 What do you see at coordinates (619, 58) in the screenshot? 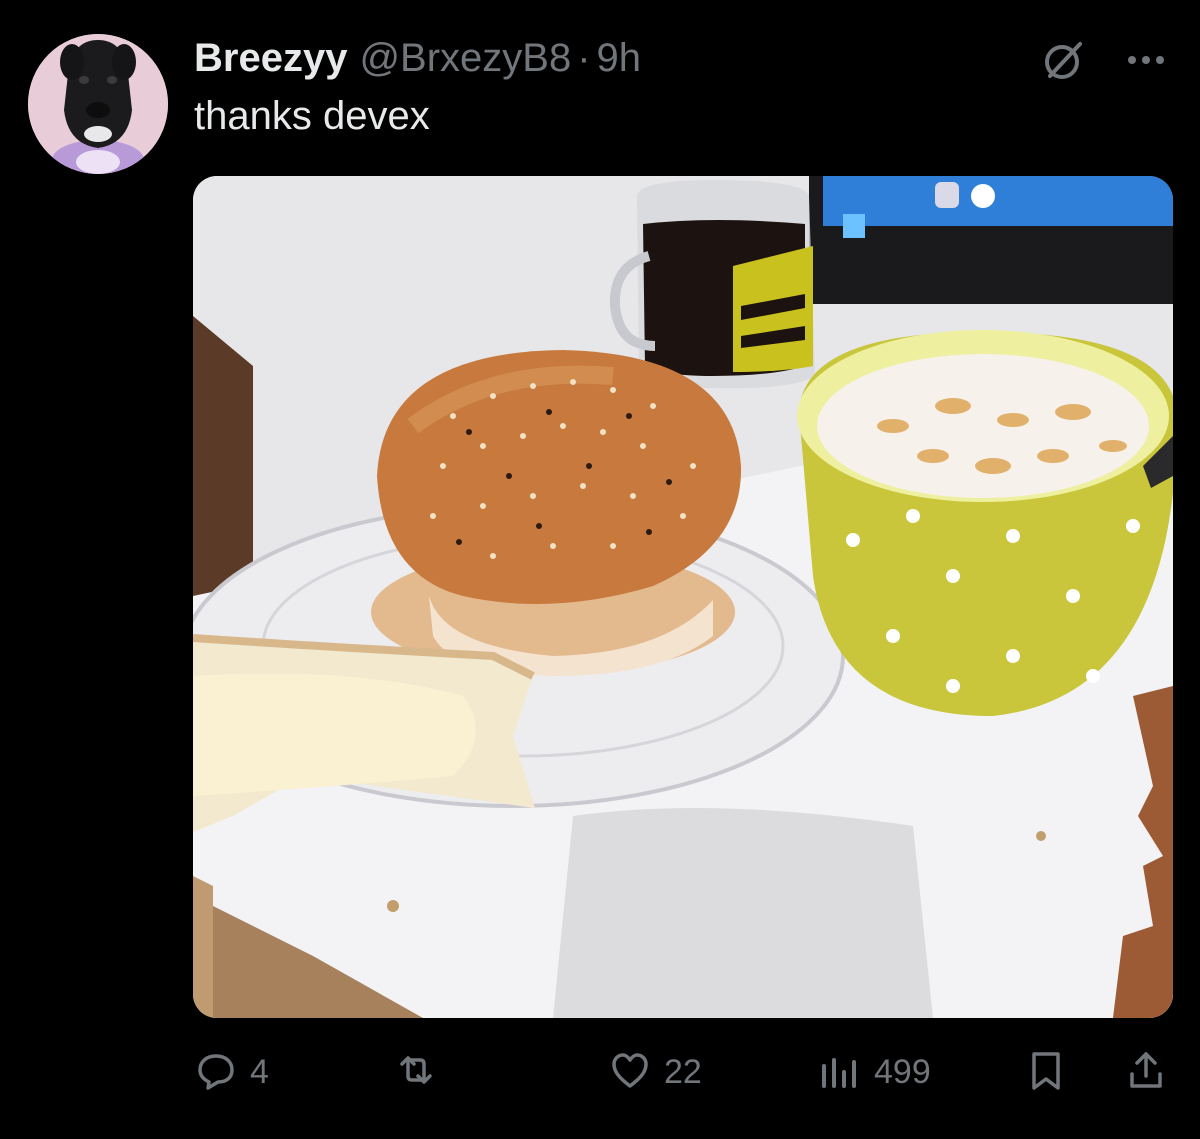
I see `timestamp: 9h` at bounding box center [619, 58].